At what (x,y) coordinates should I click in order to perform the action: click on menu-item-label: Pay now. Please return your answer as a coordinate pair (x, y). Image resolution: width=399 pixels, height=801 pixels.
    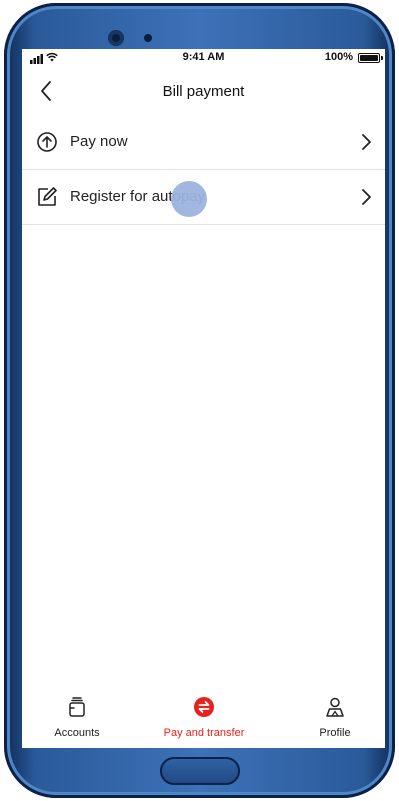
    Looking at the image, I should click on (99, 141).